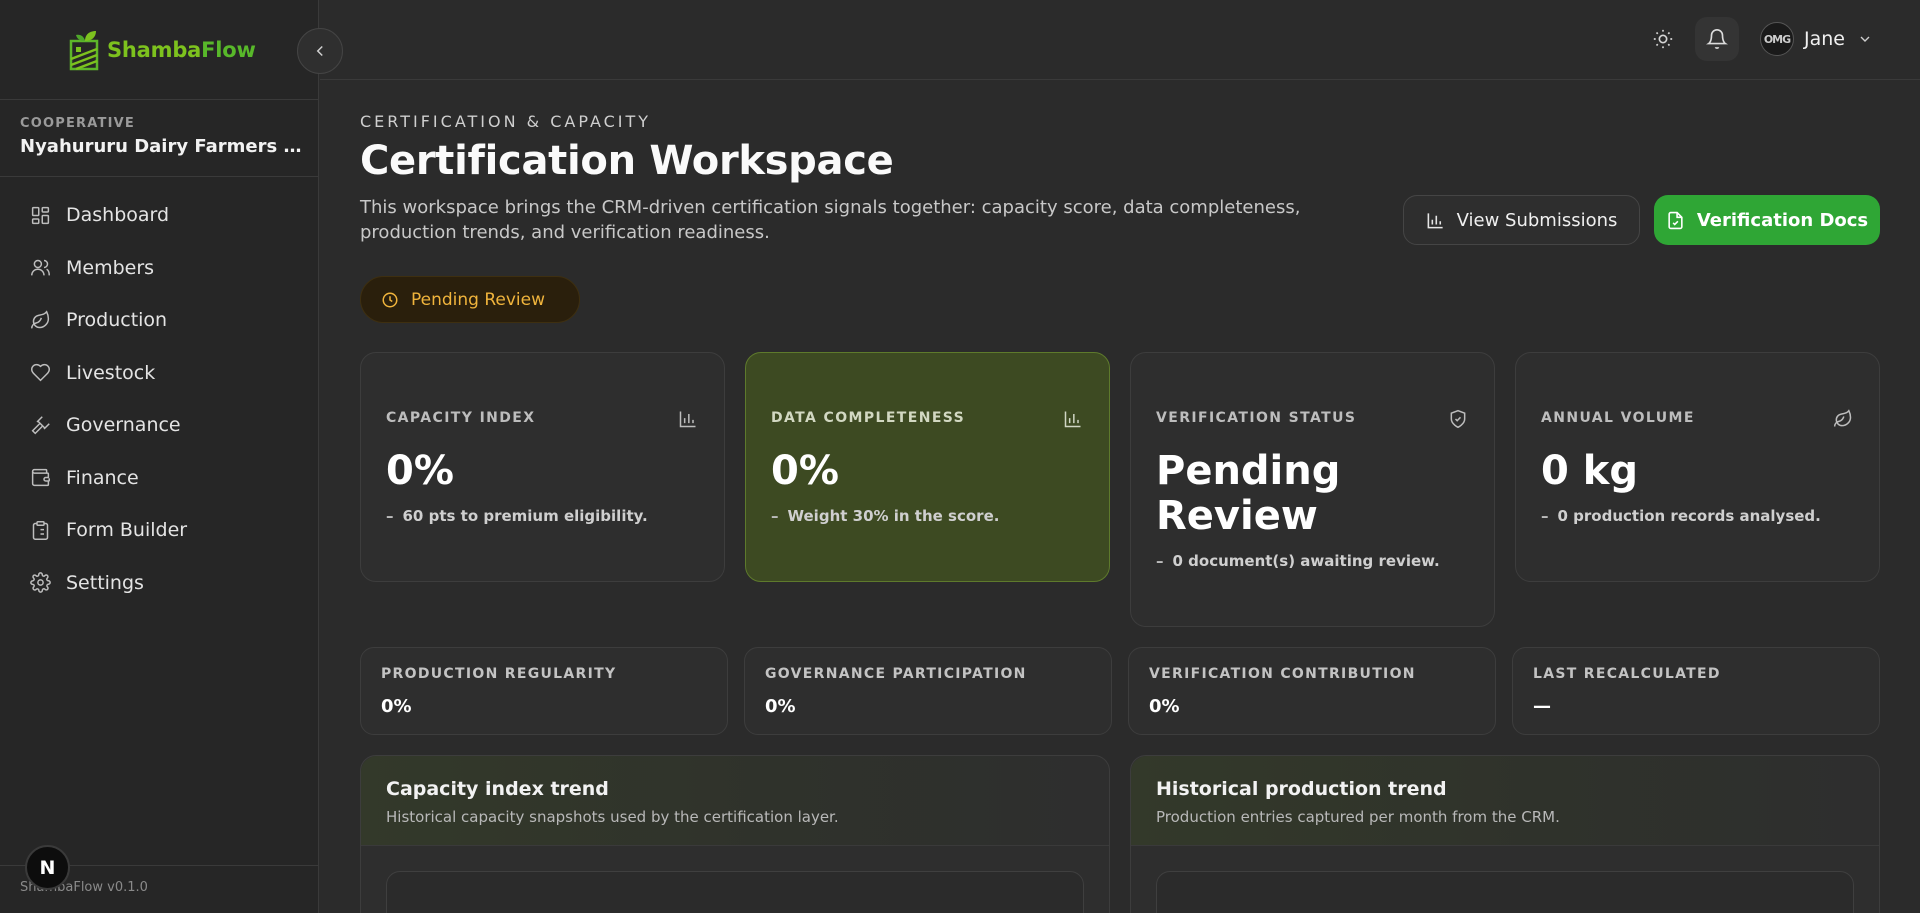  I want to click on metric-verification-contribution: VERIFICATION CONTRIBUTION 0%, so click(1312, 691).